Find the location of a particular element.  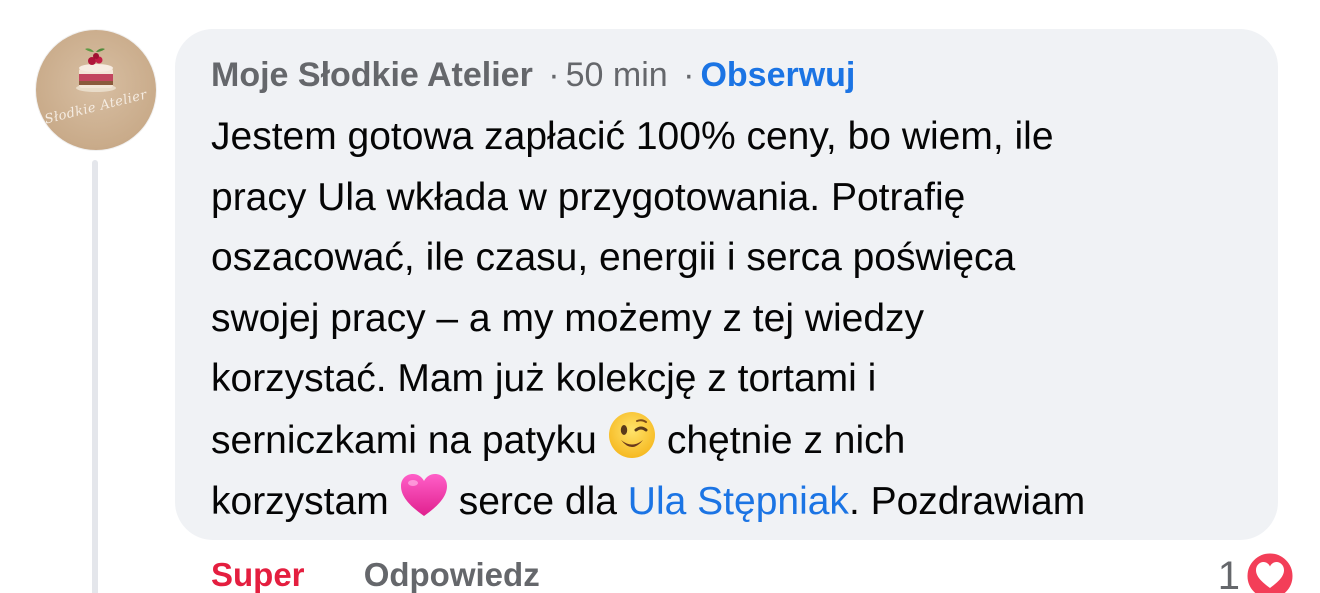

comment-line-text: . Pozdrawiam is located at coordinates (967, 501).